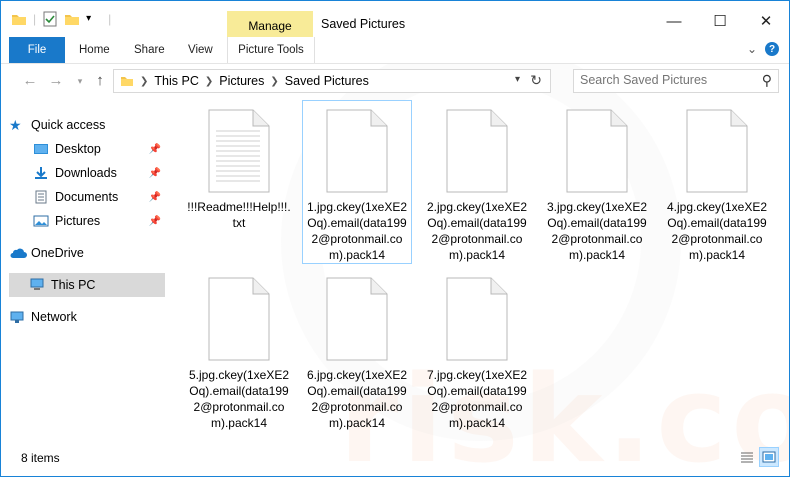 The width and height of the screenshot is (790, 477). What do you see at coordinates (327, 81) in the screenshot?
I see `breadcrumb-saved-pictures: Saved Pictures` at bounding box center [327, 81].